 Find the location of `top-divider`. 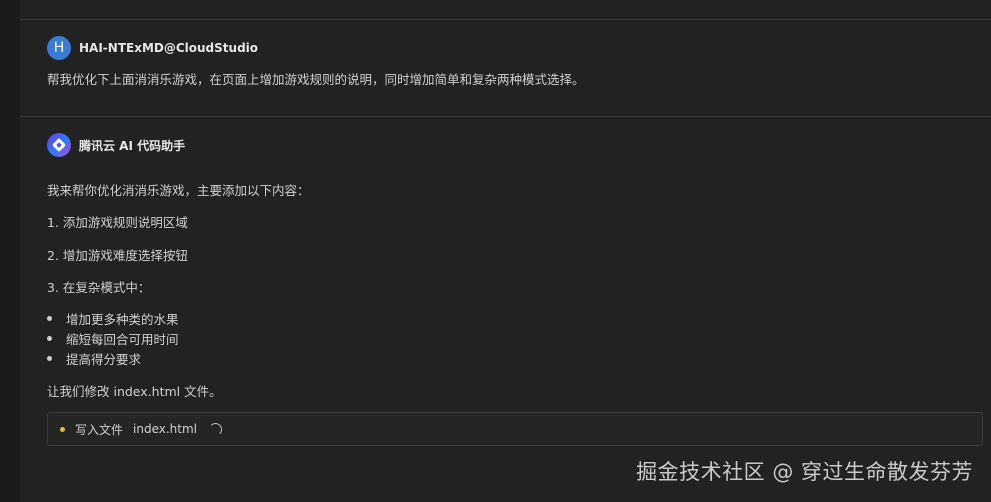

top-divider is located at coordinates (505, 19).